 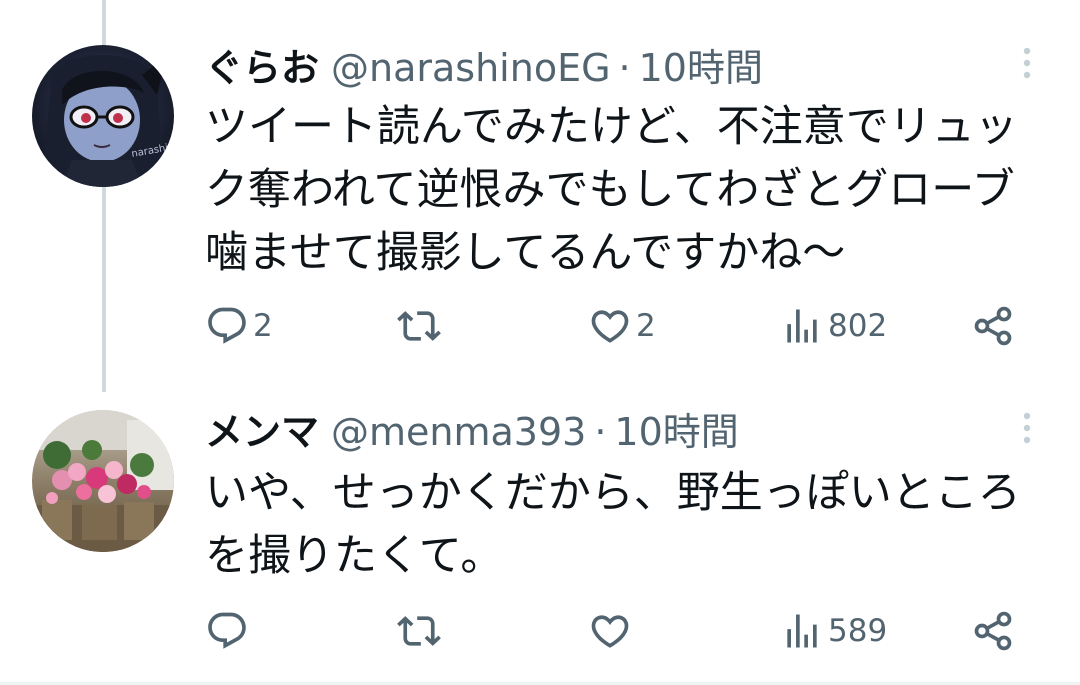 I want to click on like-button: 2, so click(x=622, y=326).